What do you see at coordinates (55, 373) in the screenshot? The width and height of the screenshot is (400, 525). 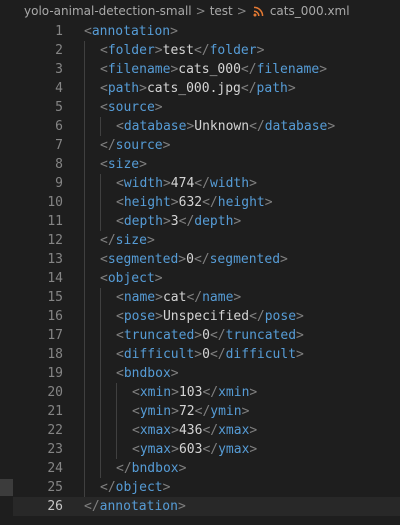 I see `line-number: 19` at bounding box center [55, 373].